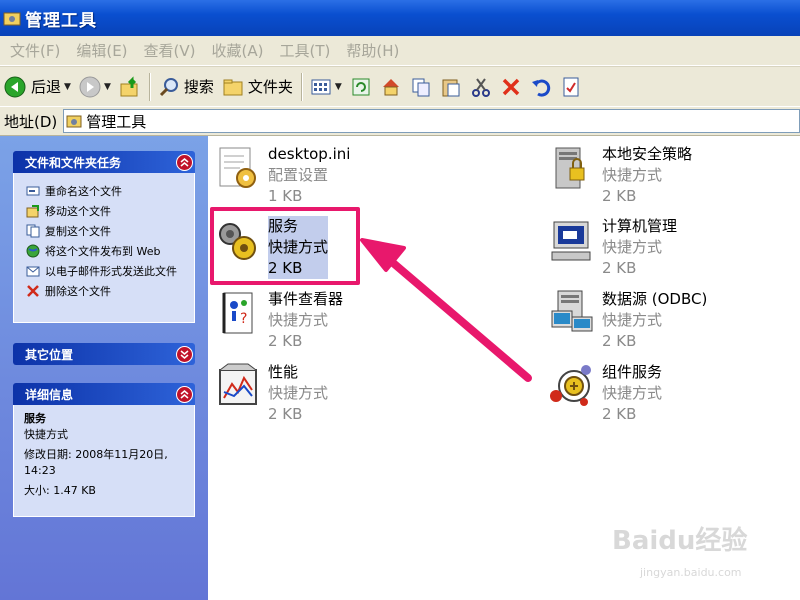  What do you see at coordinates (168, 86) in the screenshot?
I see `search-icon` at bounding box center [168, 86].